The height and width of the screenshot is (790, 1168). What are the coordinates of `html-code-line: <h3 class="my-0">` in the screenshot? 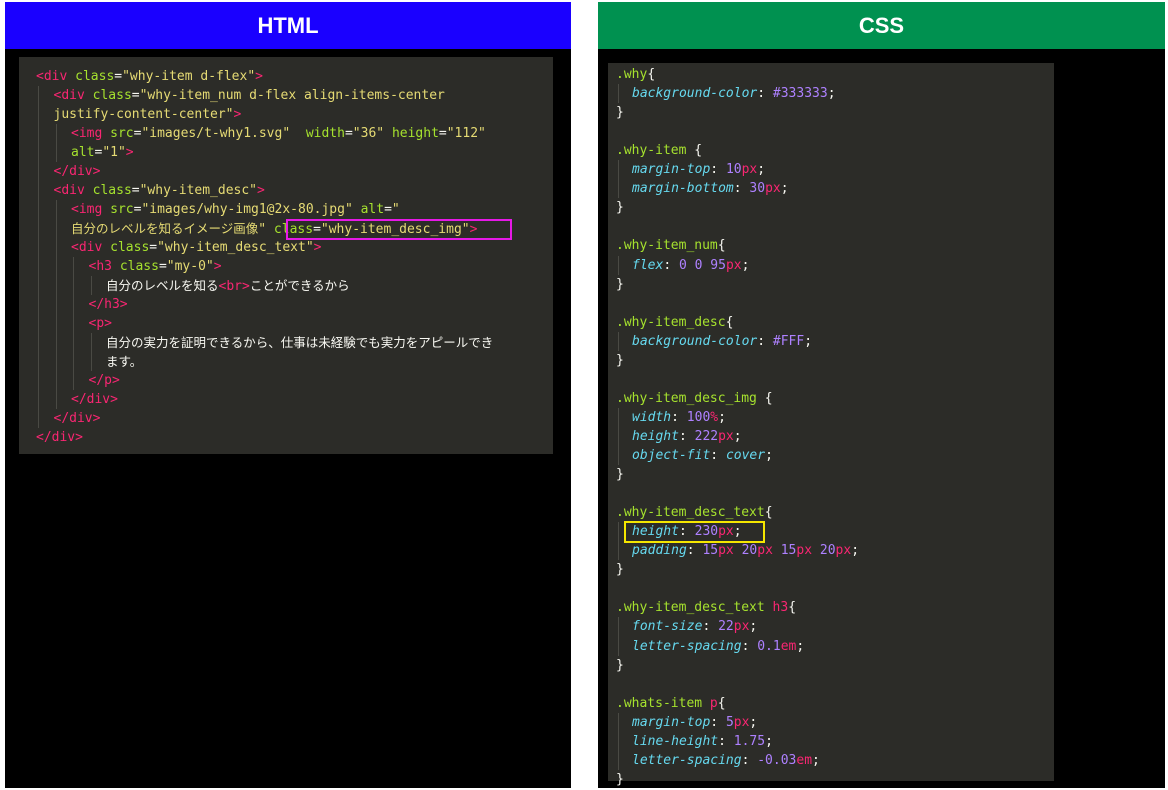 It's located at (155, 266).